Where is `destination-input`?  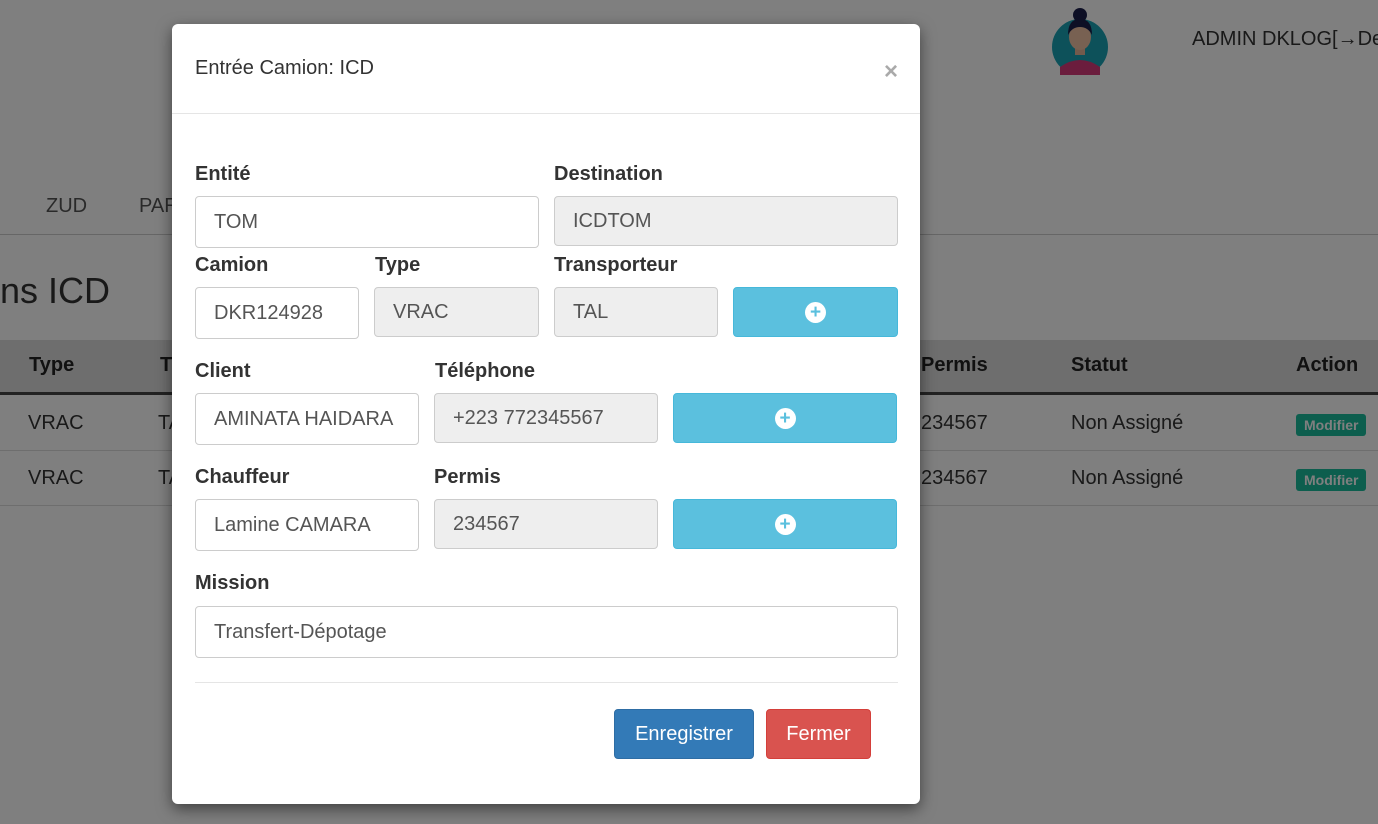
destination-input is located at coordinates (726, 221).